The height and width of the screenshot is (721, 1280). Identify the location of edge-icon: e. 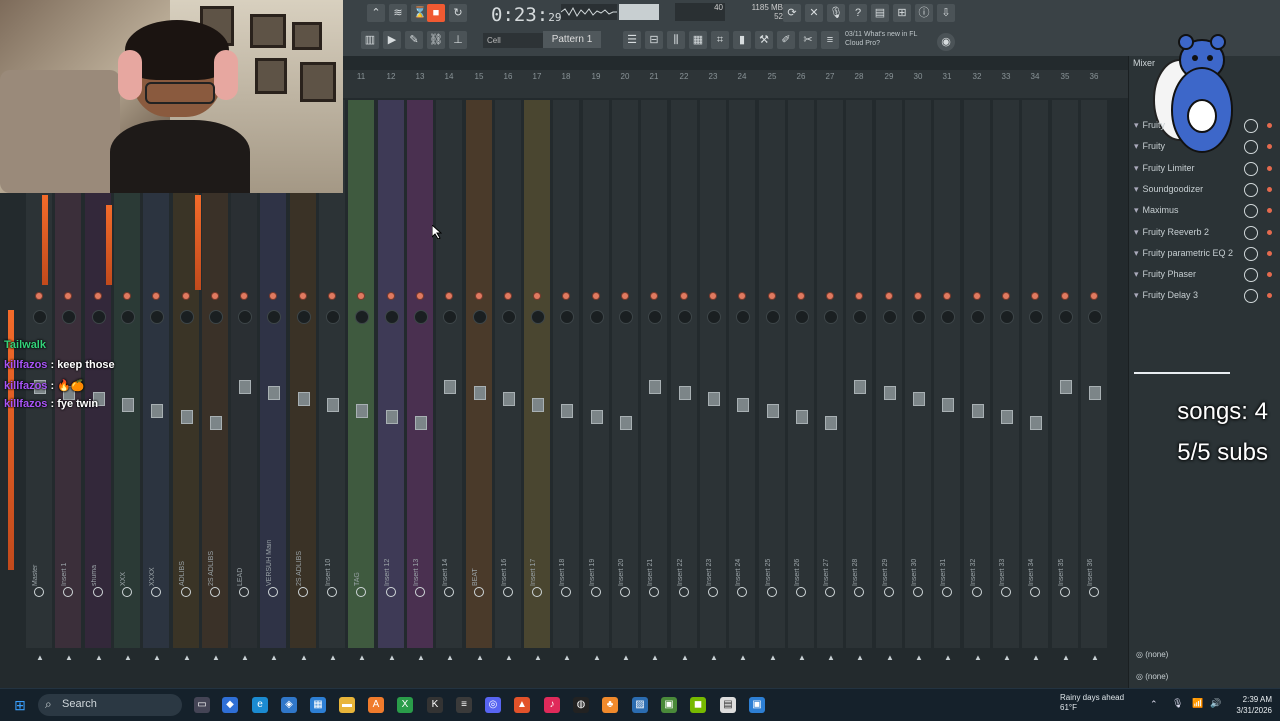
(260, 705).